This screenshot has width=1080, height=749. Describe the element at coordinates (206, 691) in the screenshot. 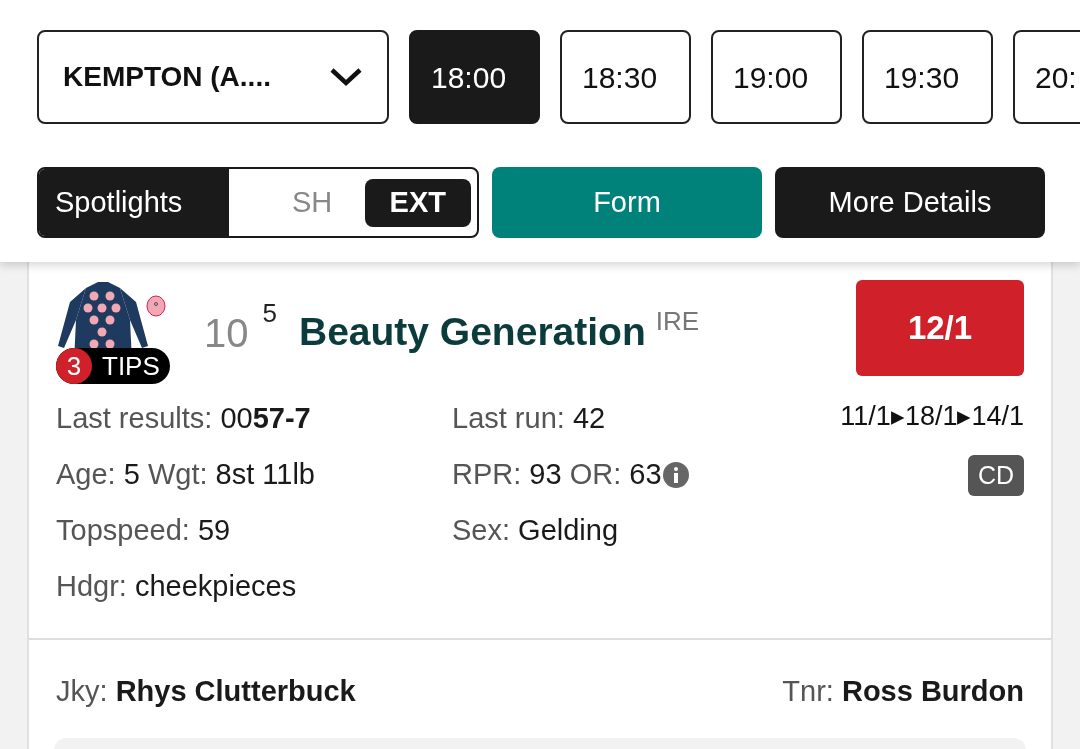

I see `jockey-text: Jky: Rhys Clutterbuck` at that location.